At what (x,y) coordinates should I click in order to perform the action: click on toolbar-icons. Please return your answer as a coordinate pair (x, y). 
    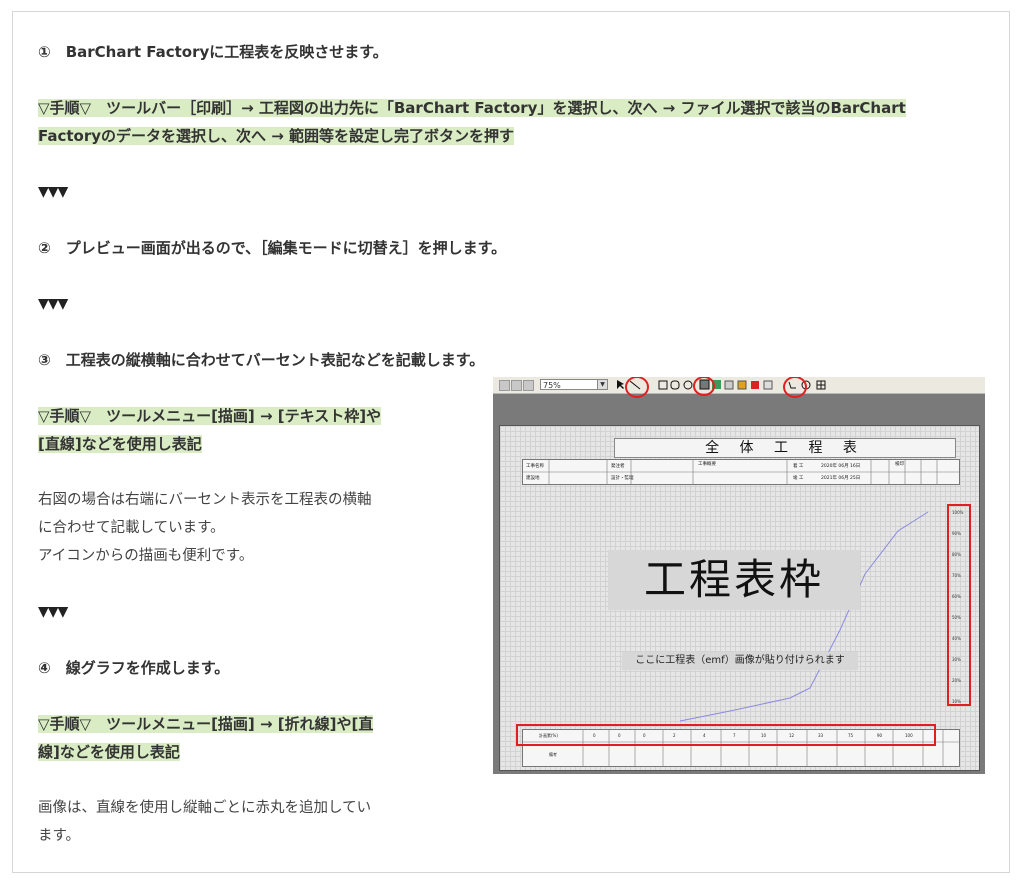
    Looking at the image, I should click on (721, 384).